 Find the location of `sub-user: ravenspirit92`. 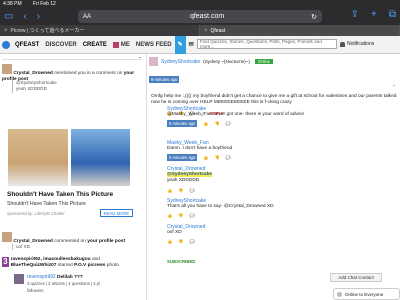

sub-user: ravenspirit92 is located at coordinates (41, 277).